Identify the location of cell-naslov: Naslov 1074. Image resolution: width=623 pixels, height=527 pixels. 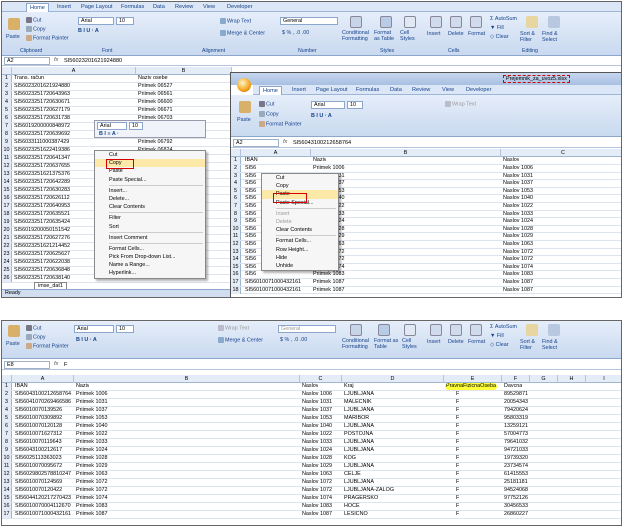
(322, 498).